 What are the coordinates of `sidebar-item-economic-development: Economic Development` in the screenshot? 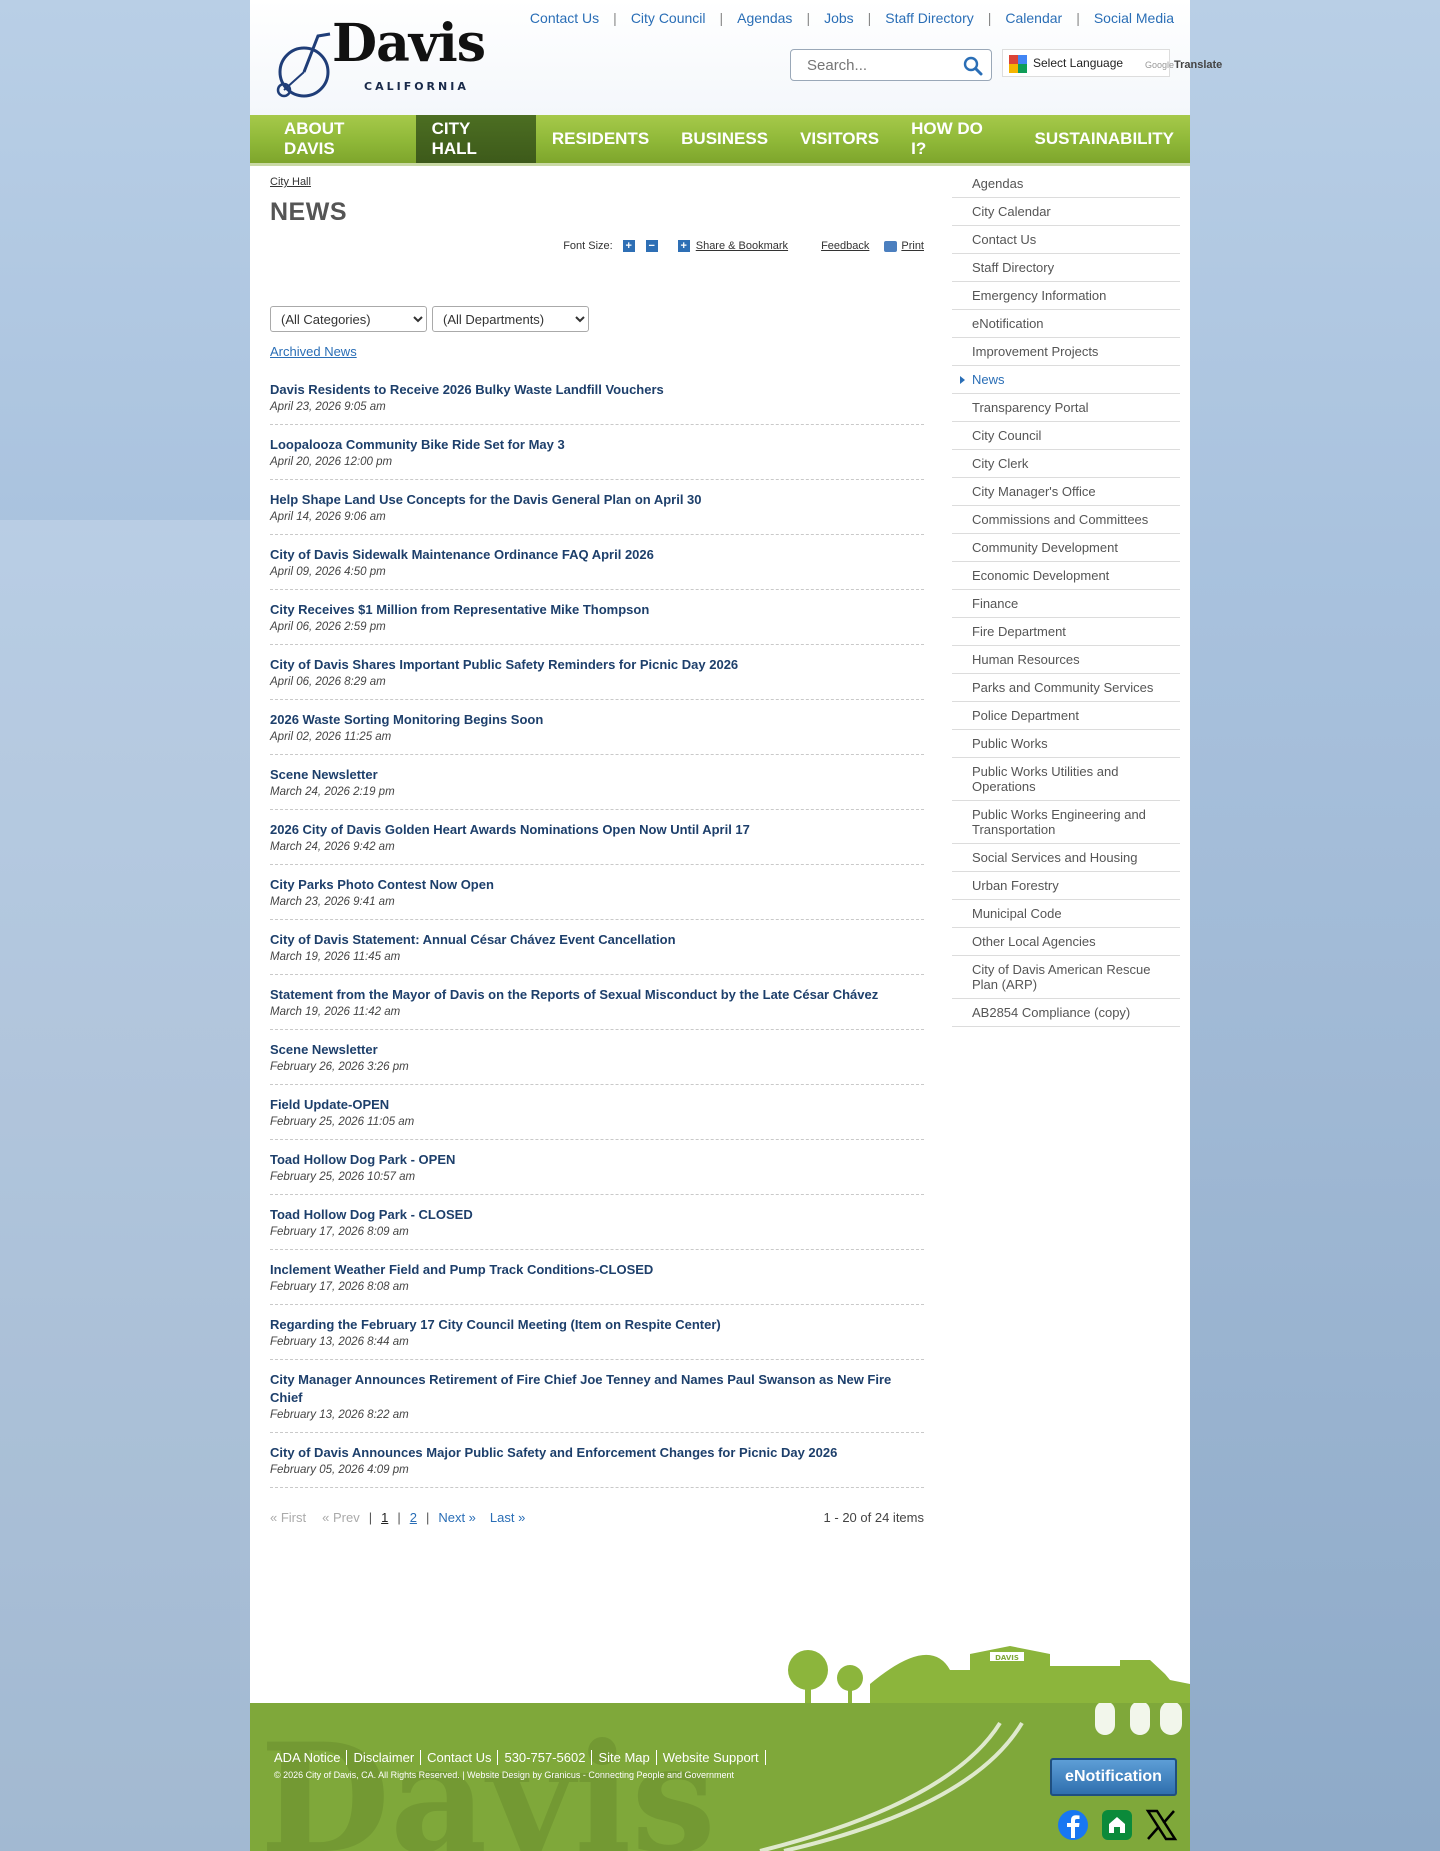 It's located at (1066, 576).